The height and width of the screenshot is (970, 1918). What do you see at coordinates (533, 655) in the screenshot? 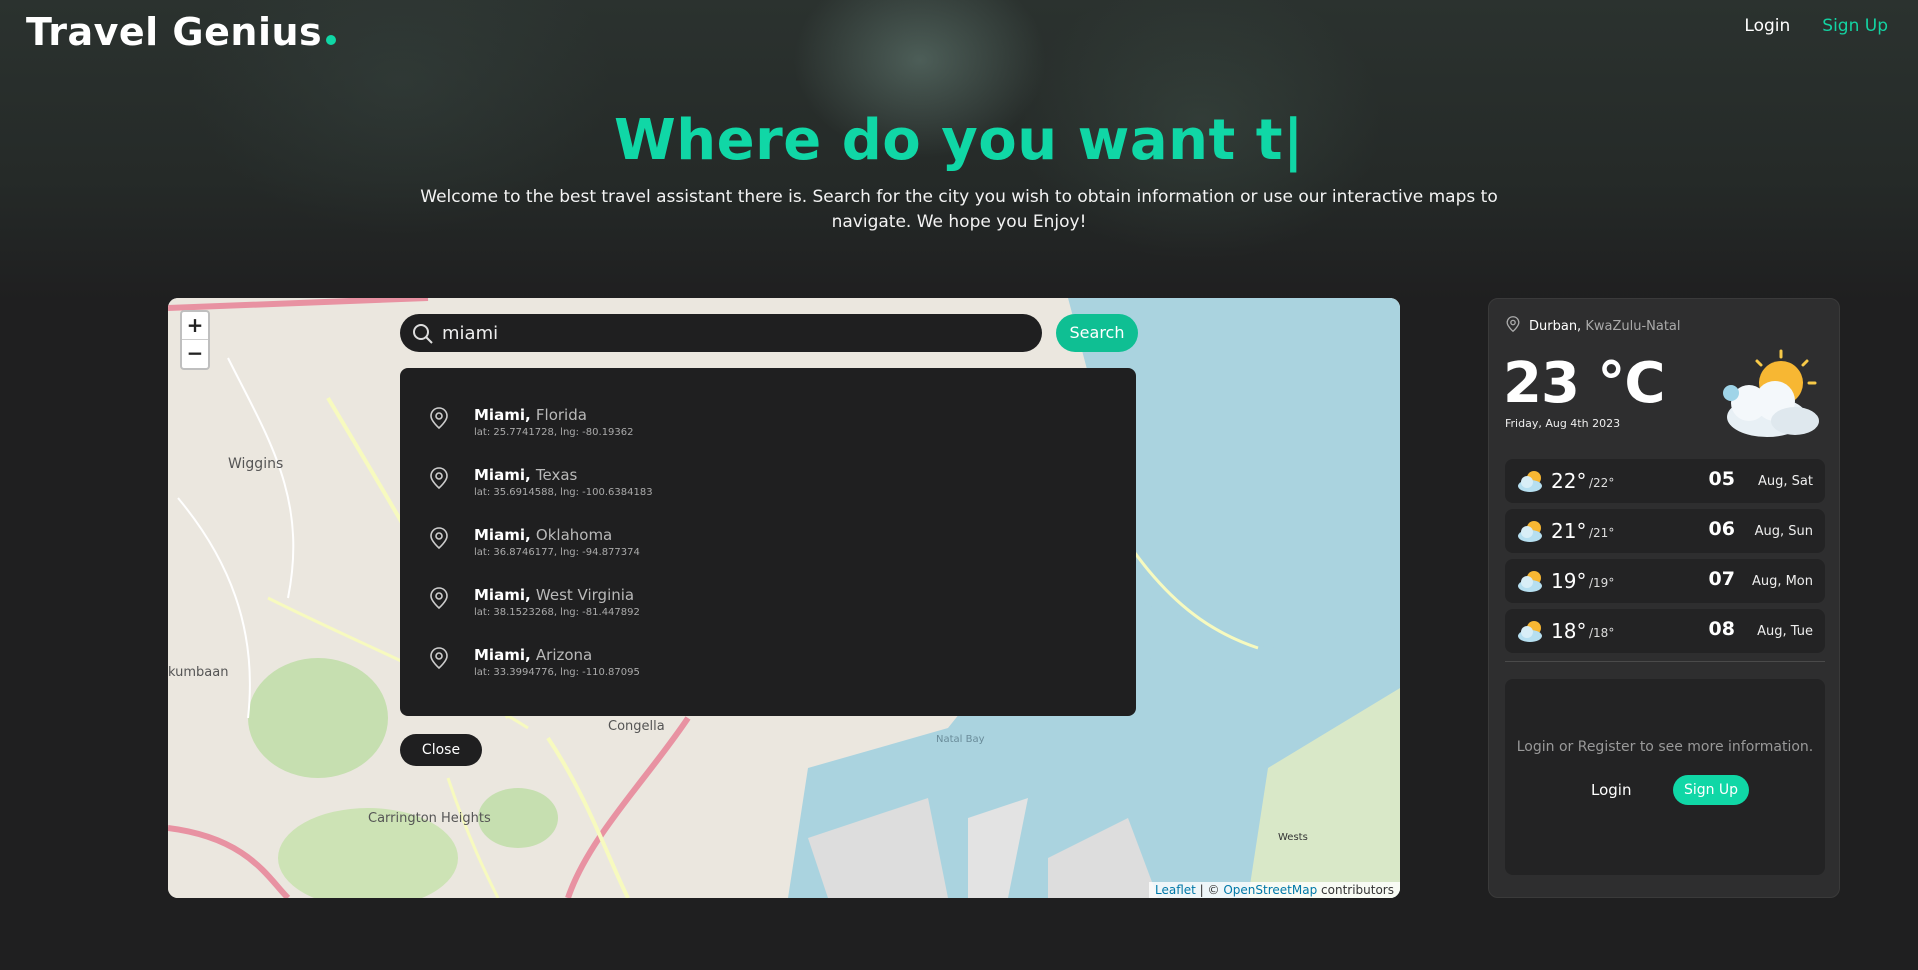
I see `result-city: Miami, Arizona` at bounding box center [533, 655].